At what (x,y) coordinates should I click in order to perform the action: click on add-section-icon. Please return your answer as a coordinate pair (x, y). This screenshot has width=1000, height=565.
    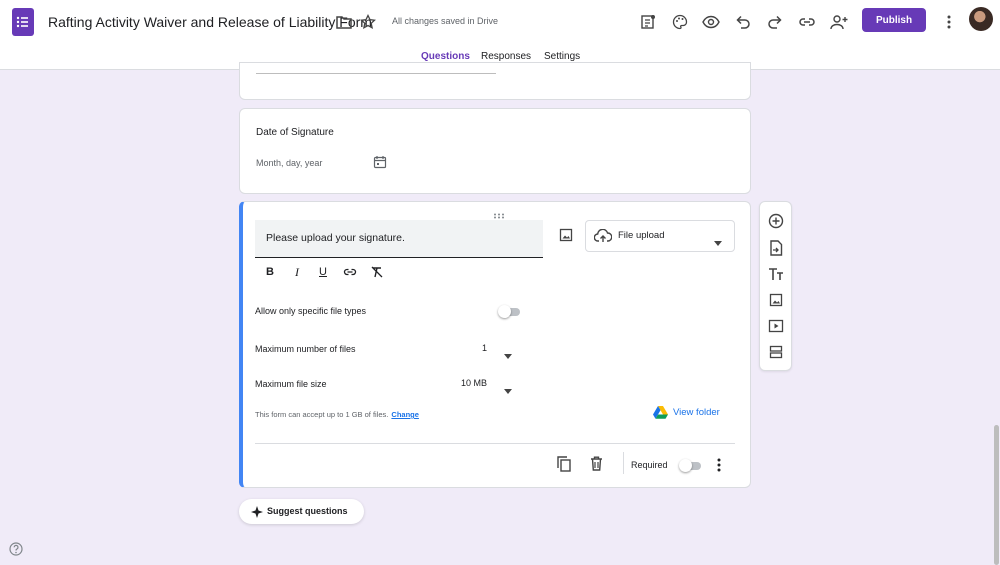
    Looking at the image, I should click on (776, 352).